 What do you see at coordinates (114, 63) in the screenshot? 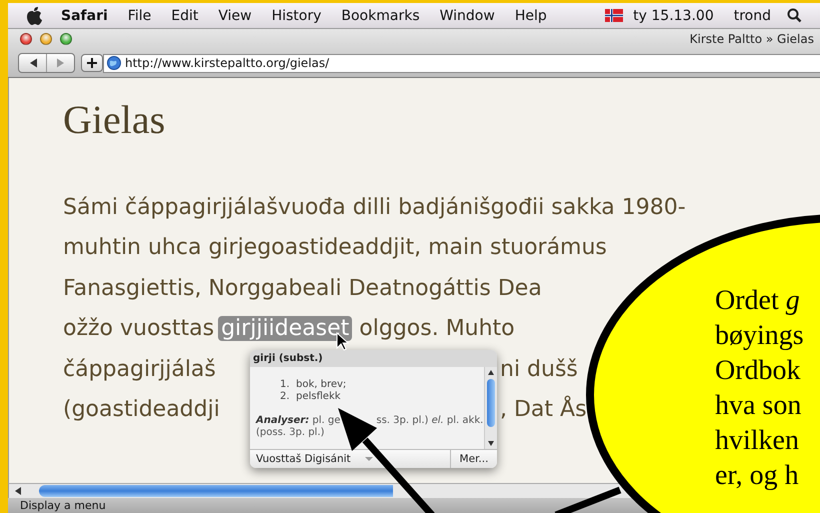
I see `globe-icon` at bounding box center [114, 63].